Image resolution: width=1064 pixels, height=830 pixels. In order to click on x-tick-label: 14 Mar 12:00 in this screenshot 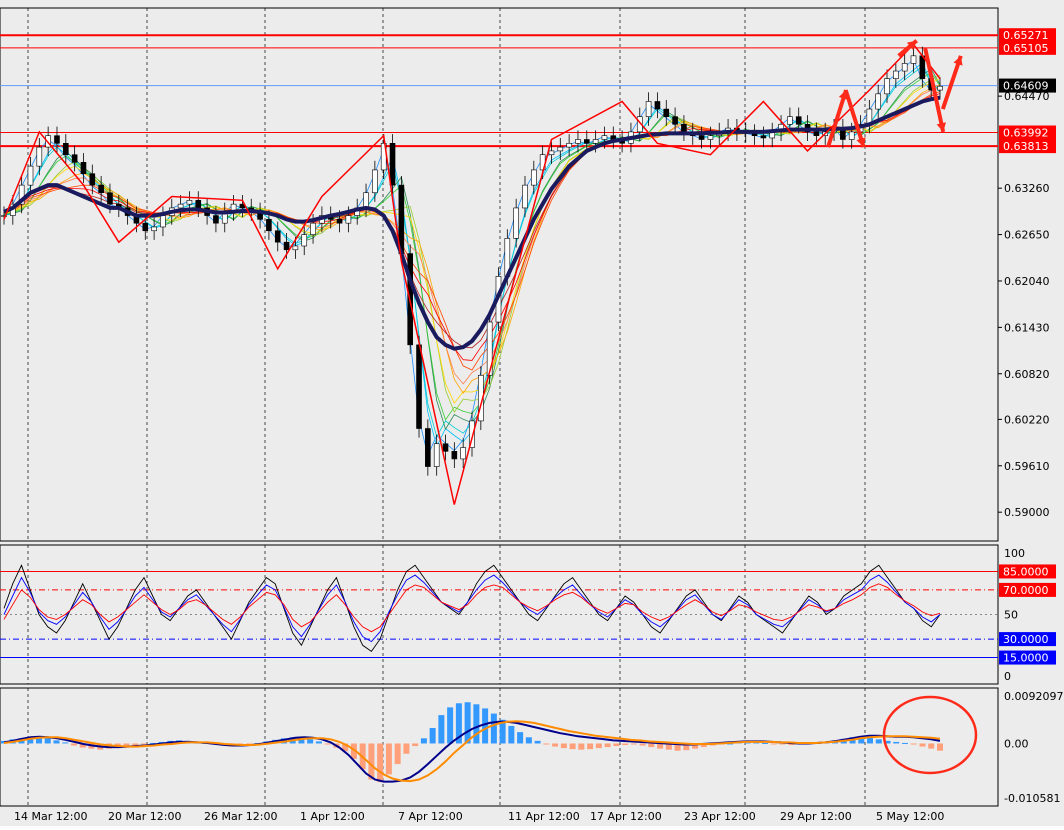, I will do `click(50, 816)`.